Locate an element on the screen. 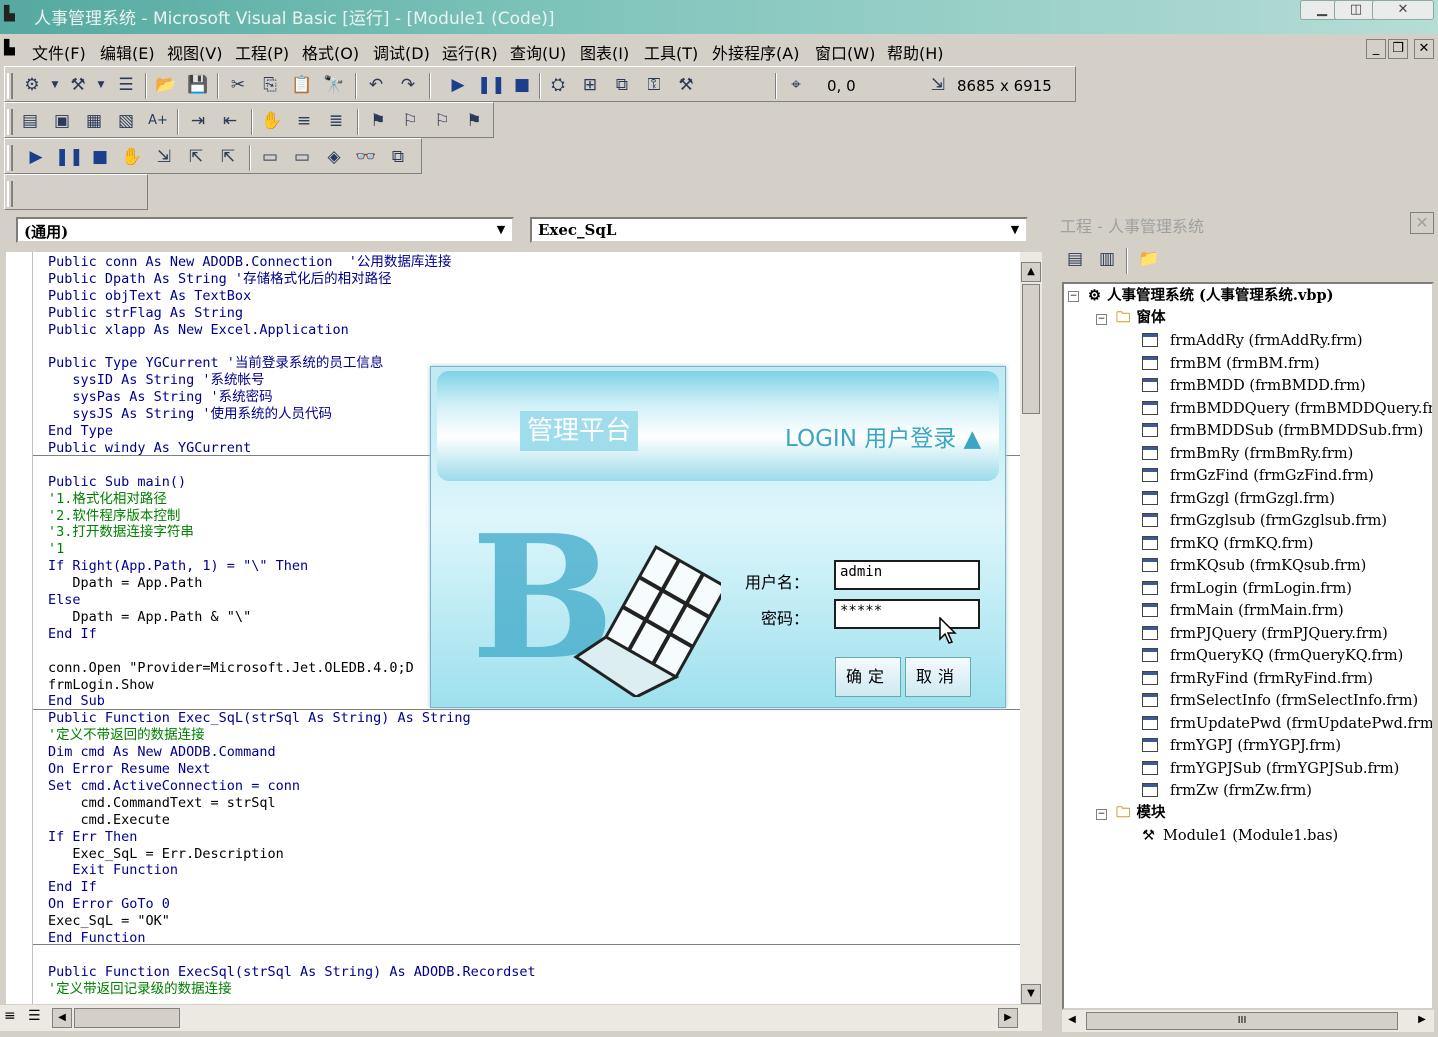  properties-window-icon: ⊞ is located at coordinates (590, 85).